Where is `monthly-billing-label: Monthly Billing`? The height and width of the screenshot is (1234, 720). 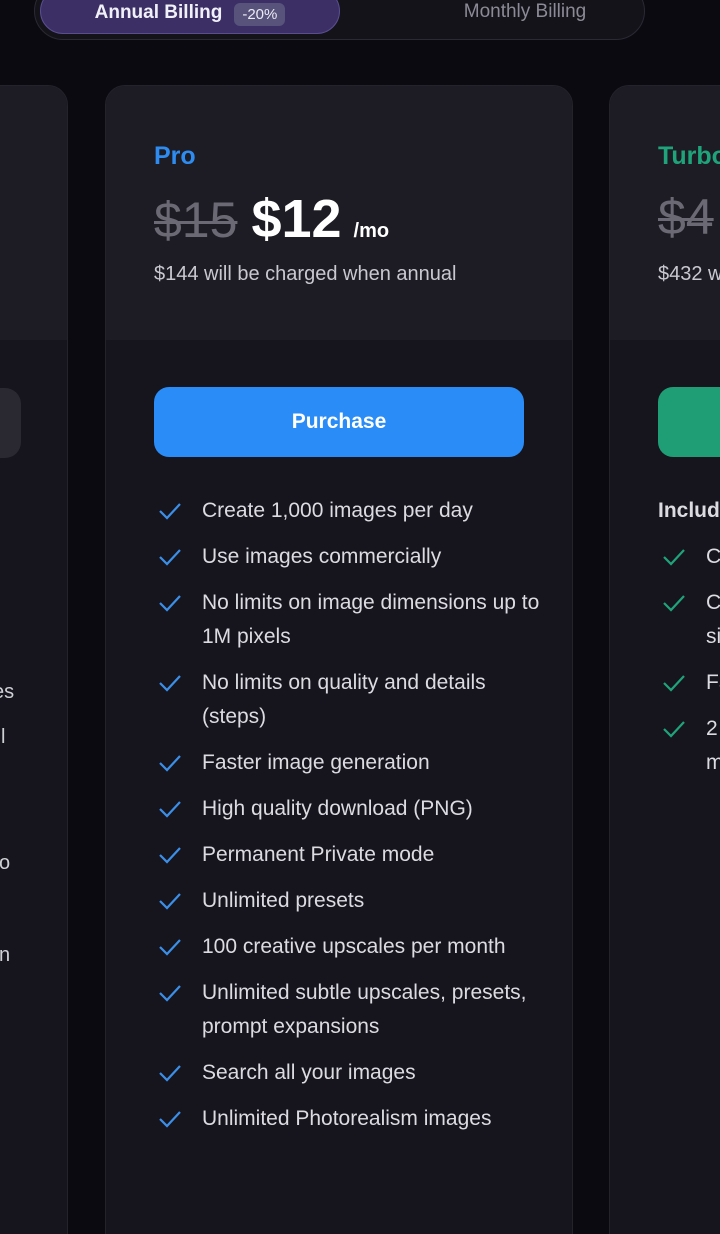 monthly-billing-label: Monthly Billing is located at coordinates (525, 11).